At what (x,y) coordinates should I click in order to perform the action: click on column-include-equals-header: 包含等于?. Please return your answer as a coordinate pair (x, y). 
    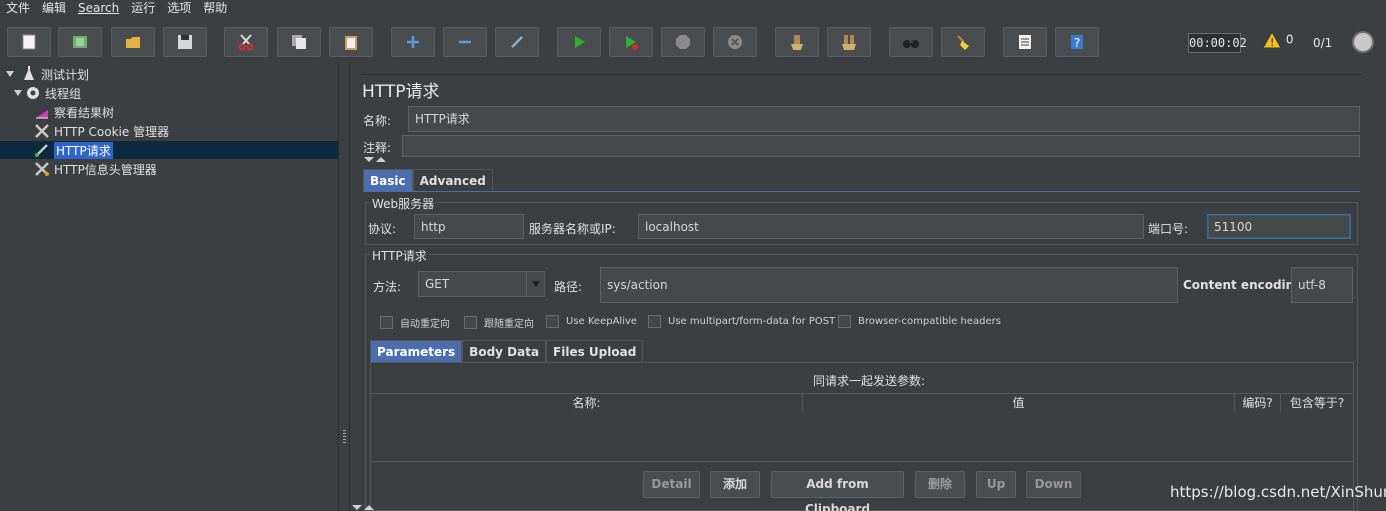
    Looking at the image, I should click on (1317, 403).